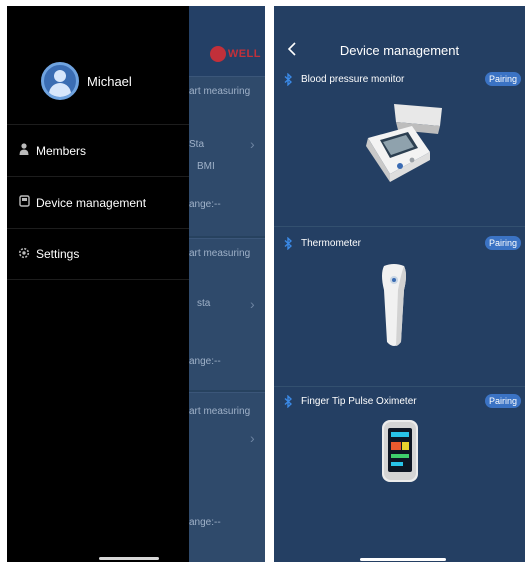 The image size is (530, 565). What do you see at coordinates (109, 81) in the screenshot?
I see `profile-name: Michael` at bounding box center [109, 81].